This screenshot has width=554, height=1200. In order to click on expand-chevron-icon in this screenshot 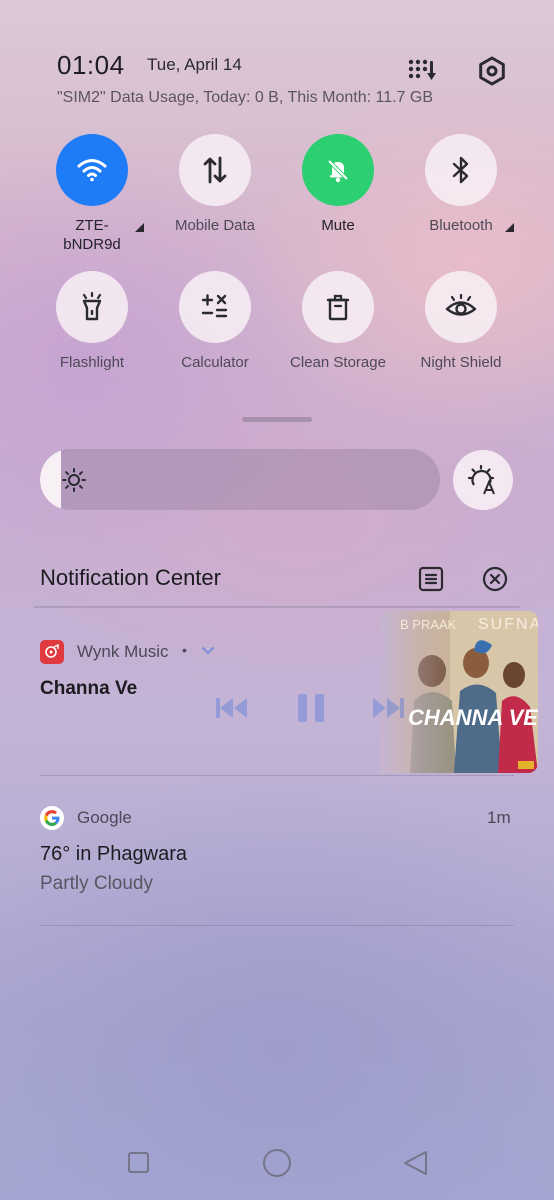, I will do `click(208, 653)`.